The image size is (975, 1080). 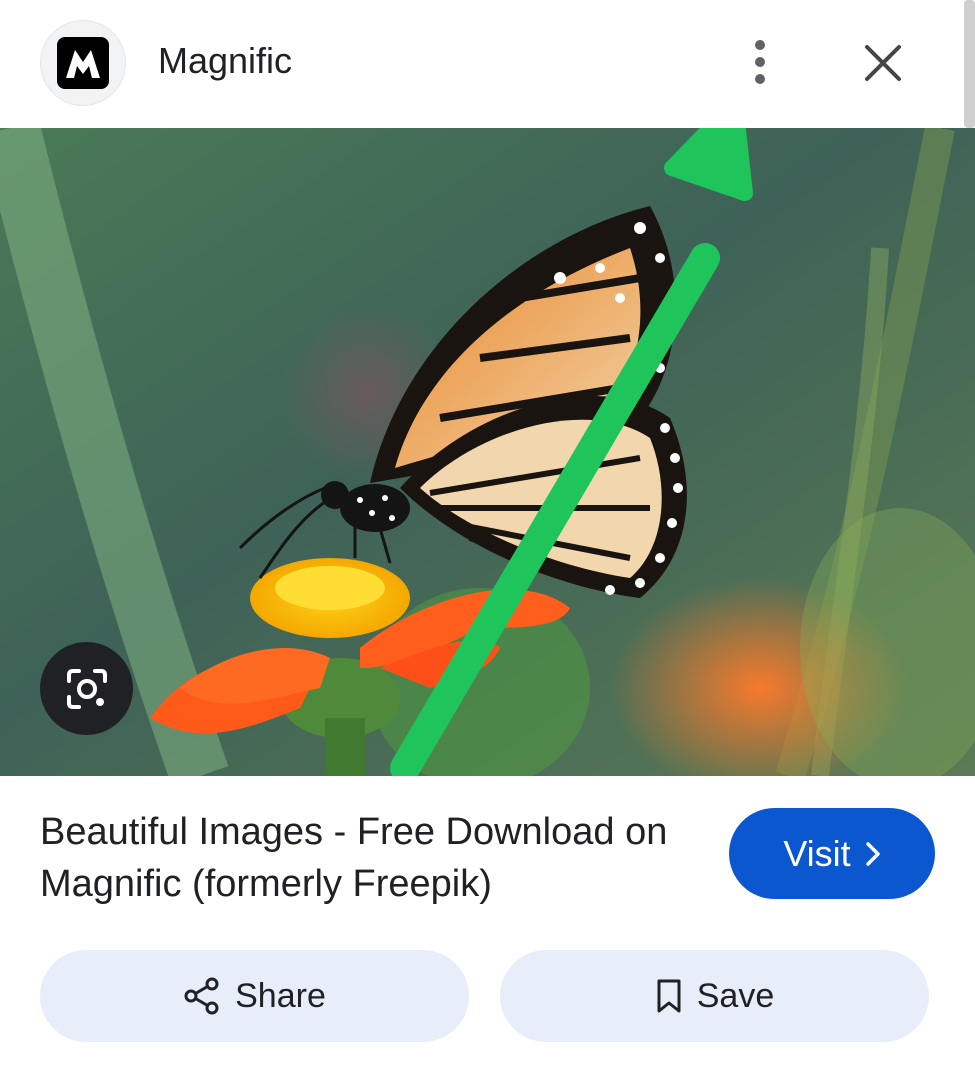 I want to click on close-icon, so click(x=883, y=63).